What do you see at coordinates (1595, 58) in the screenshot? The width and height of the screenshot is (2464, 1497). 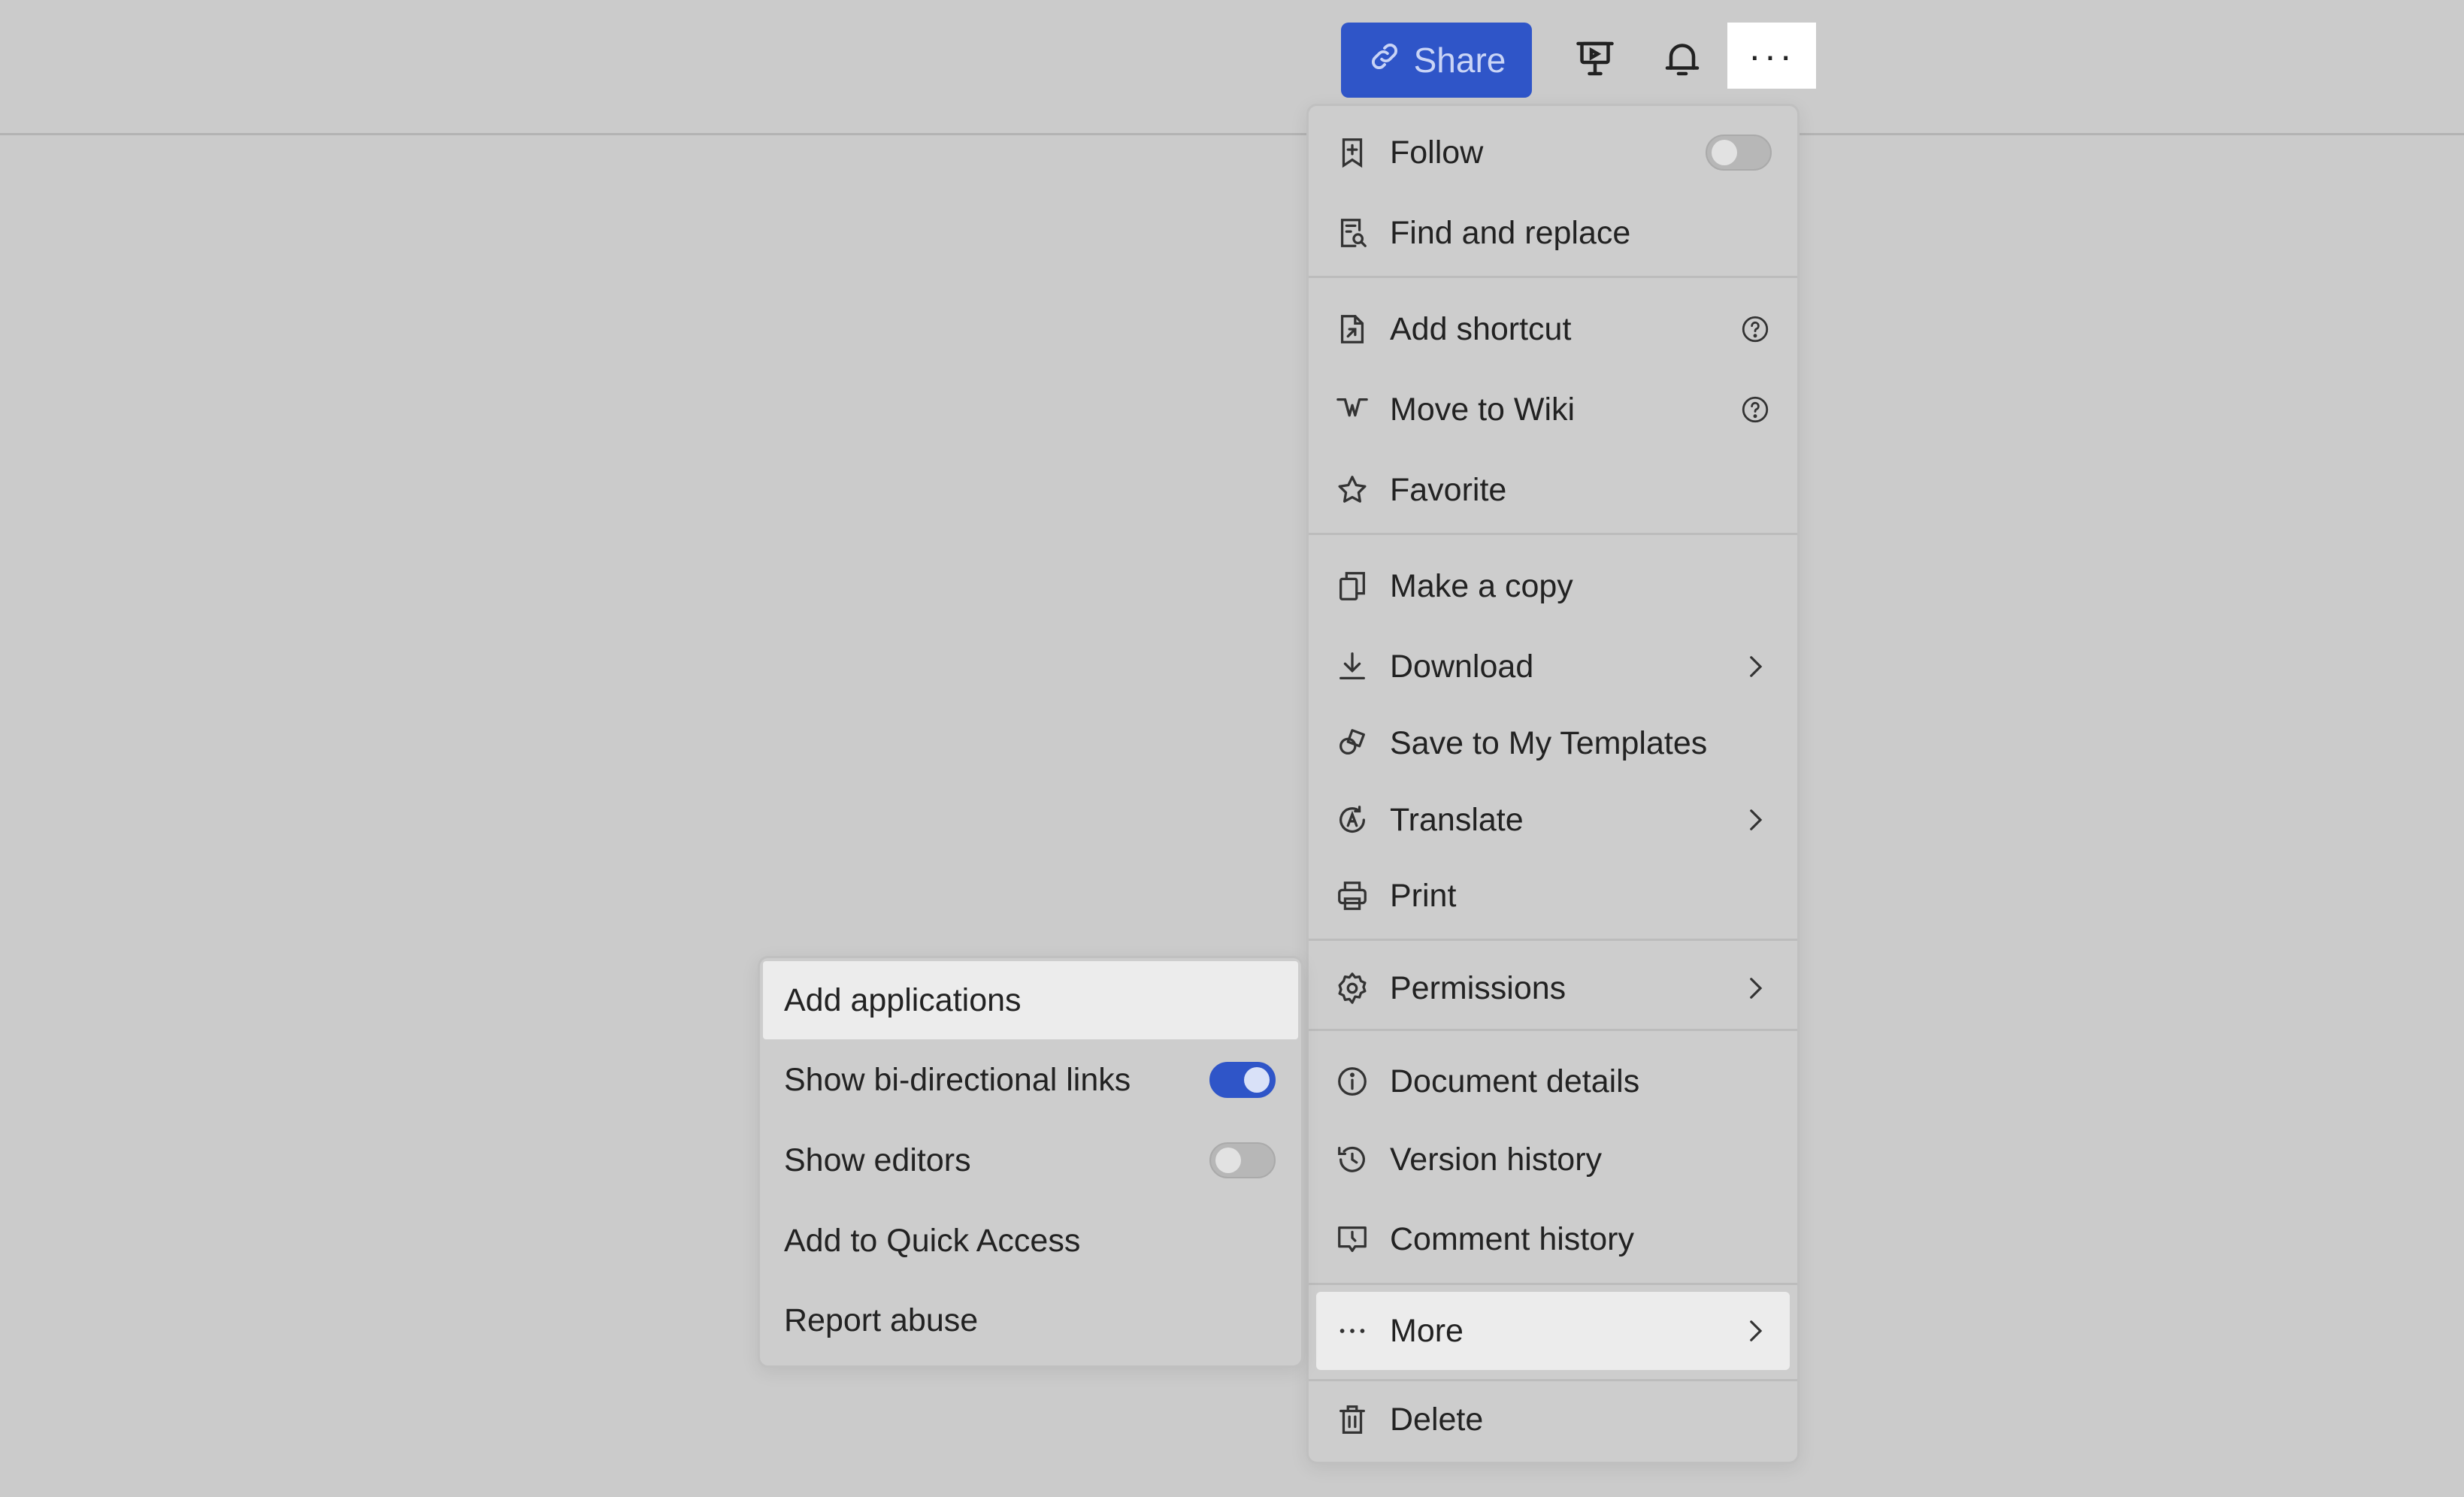 I see `presentation-icon` at bounding box center [1595, 58].